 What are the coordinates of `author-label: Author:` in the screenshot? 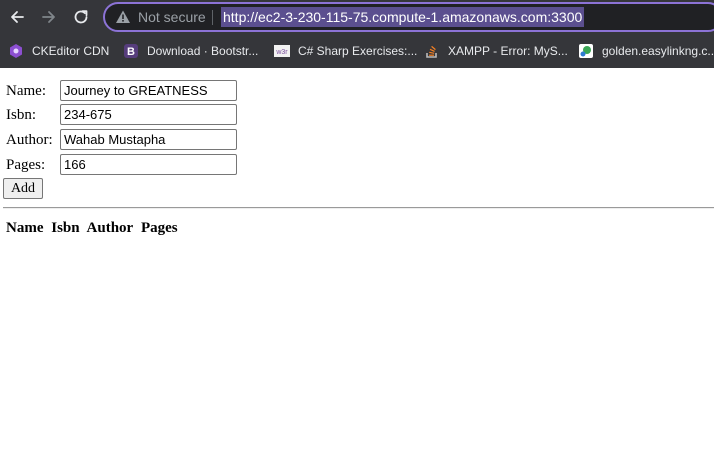 It's located at (29, 140).